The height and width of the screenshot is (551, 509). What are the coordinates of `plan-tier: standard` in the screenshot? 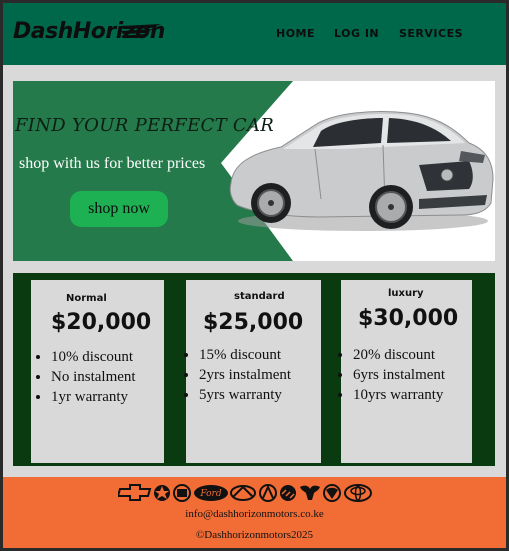 It's located at (259, 296).